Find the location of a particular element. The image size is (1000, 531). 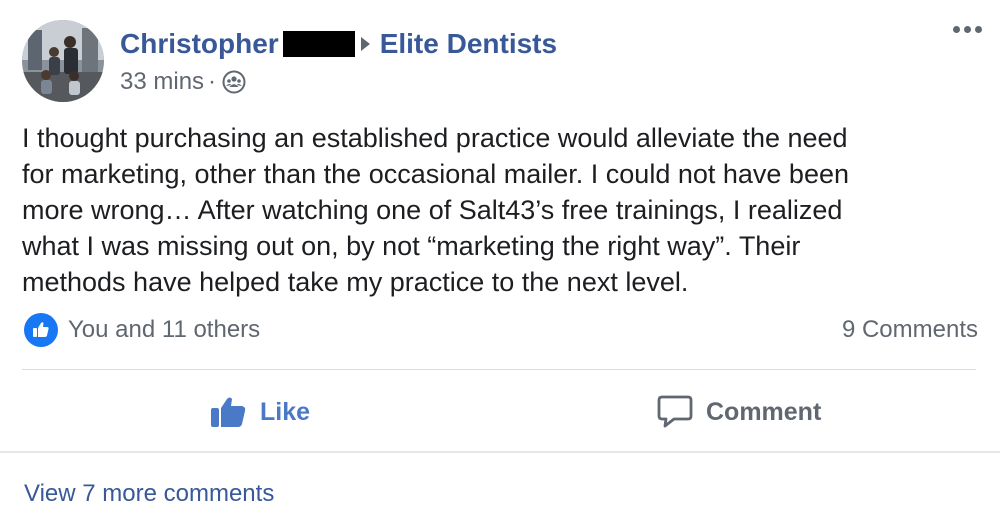

group-privacy-icon is located at coordinates (234, 82).